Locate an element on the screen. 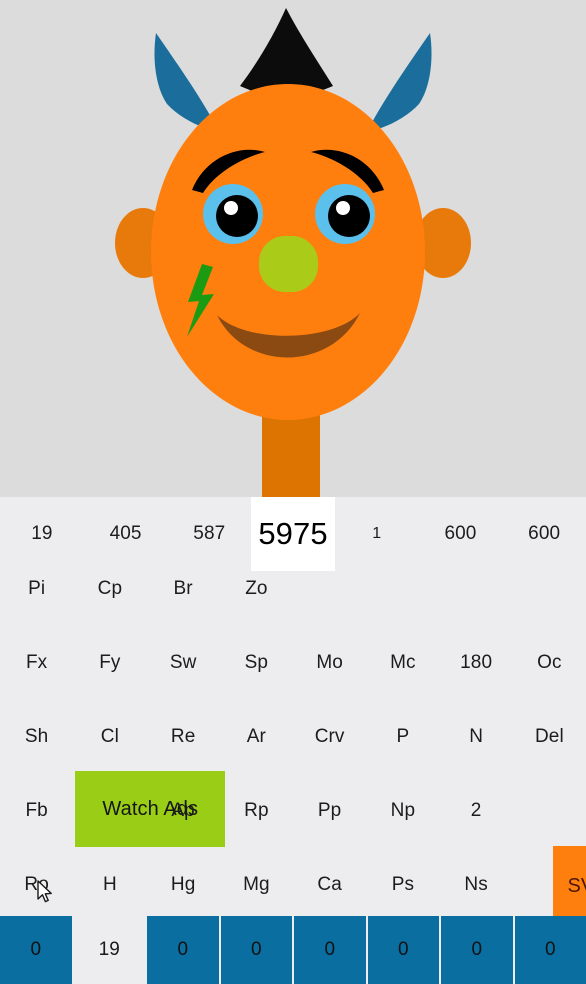 The width and height of the screenshot is (586, 984). key-label: N is located at coordinates (476, 736).